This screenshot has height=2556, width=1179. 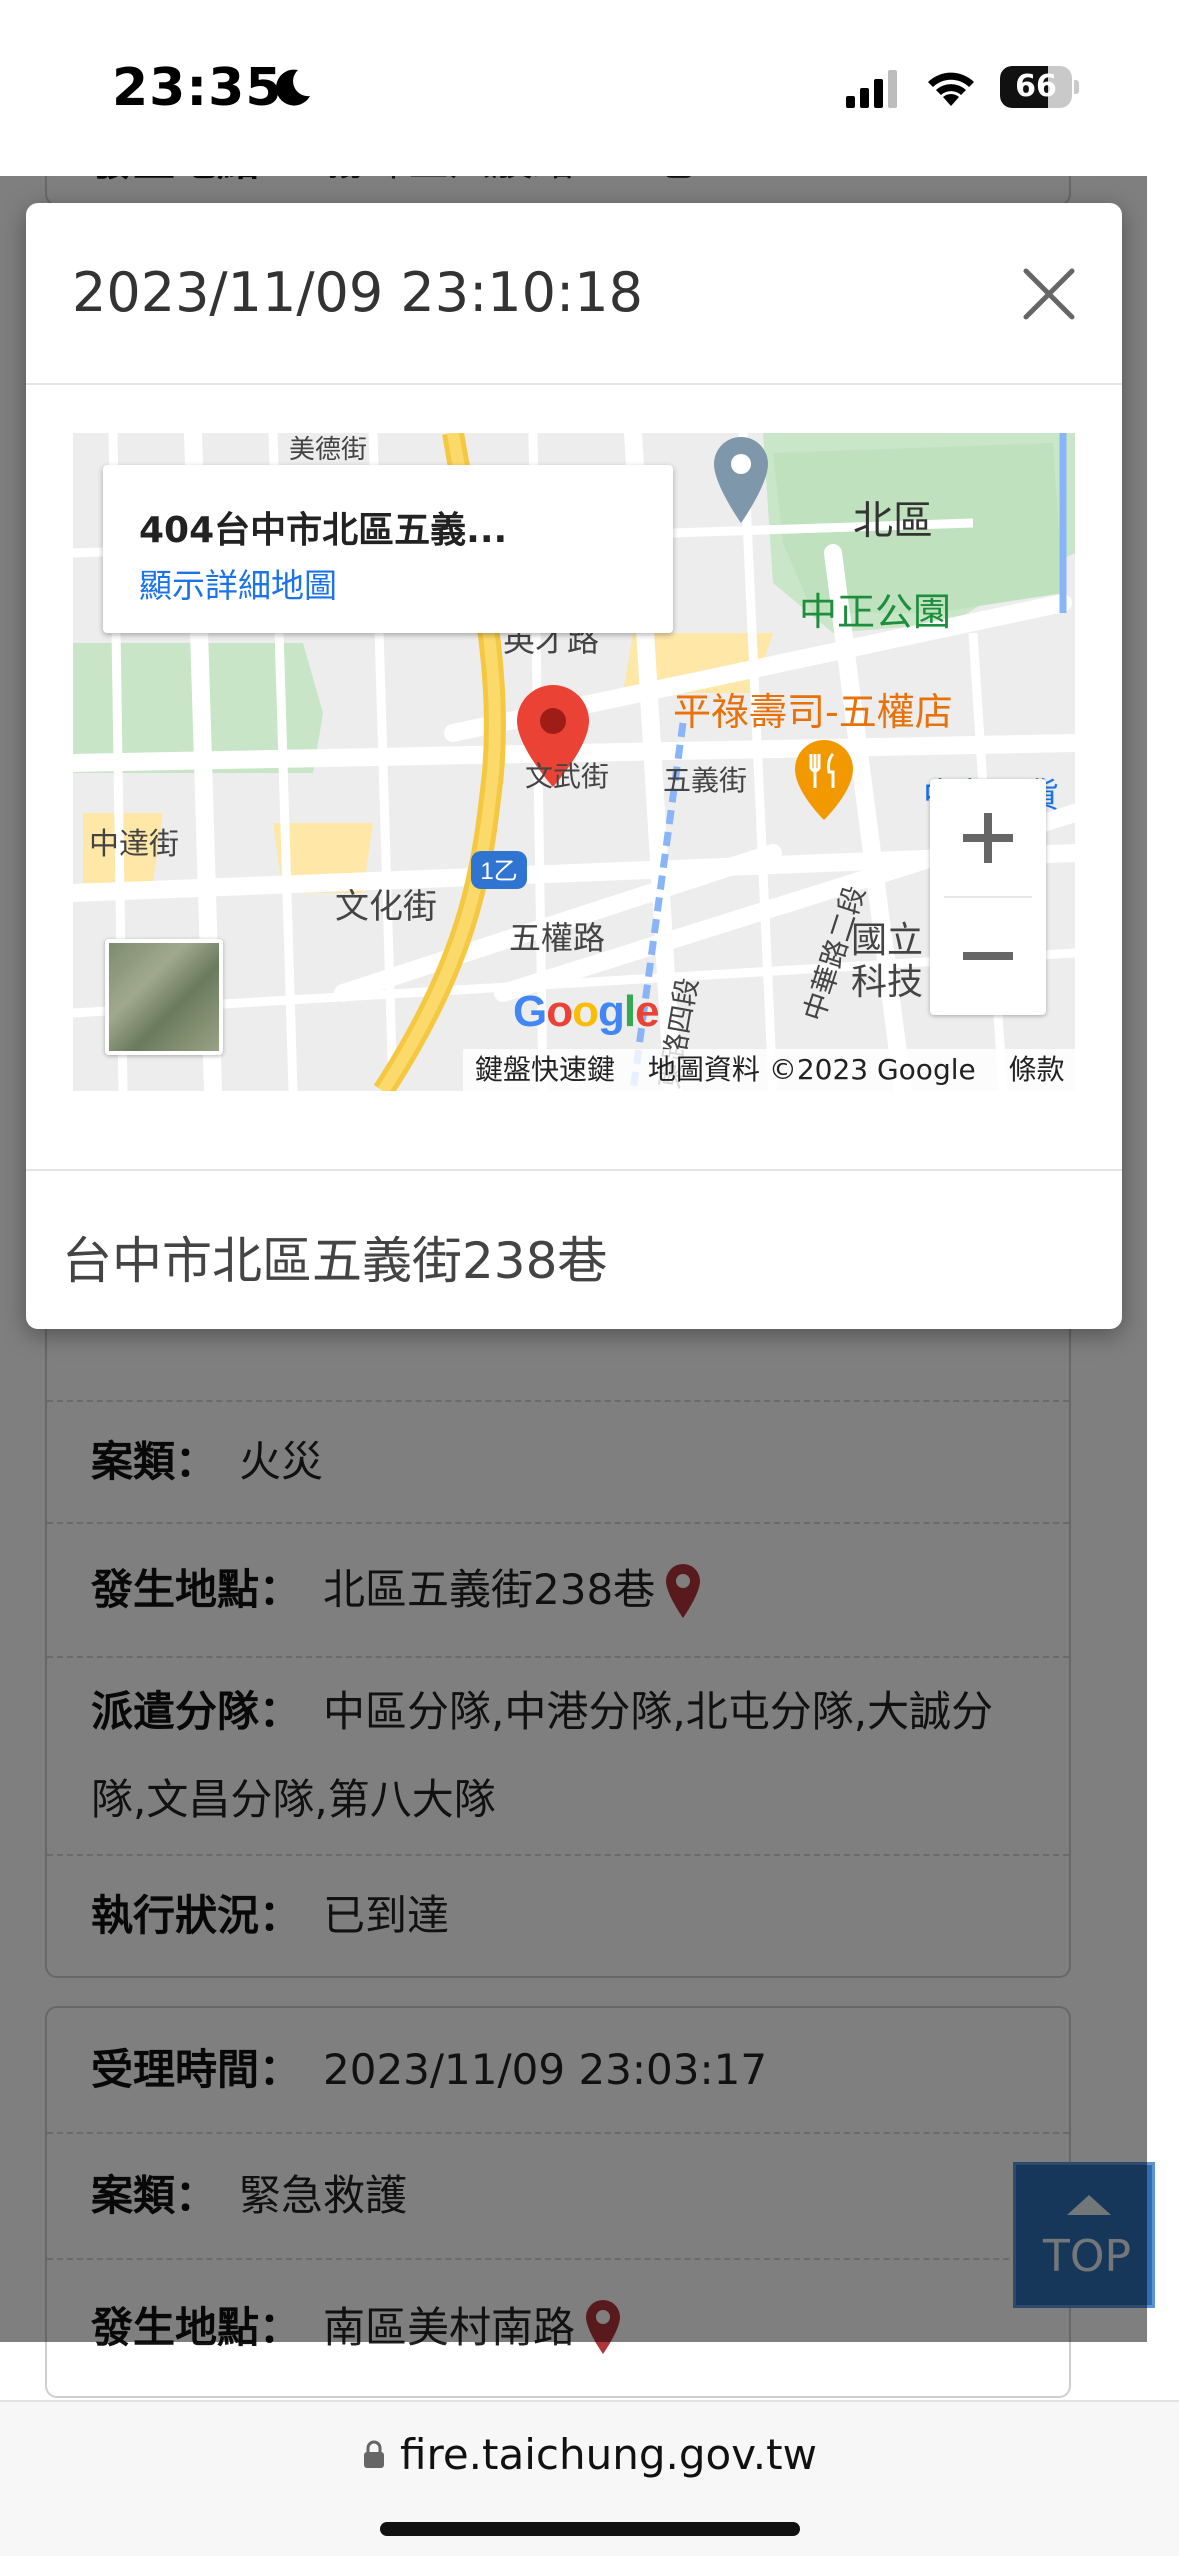 What do you see at coordinates (293, 87) in the screenshot?
I see `moon-icon` at bounding box center [293, 87].